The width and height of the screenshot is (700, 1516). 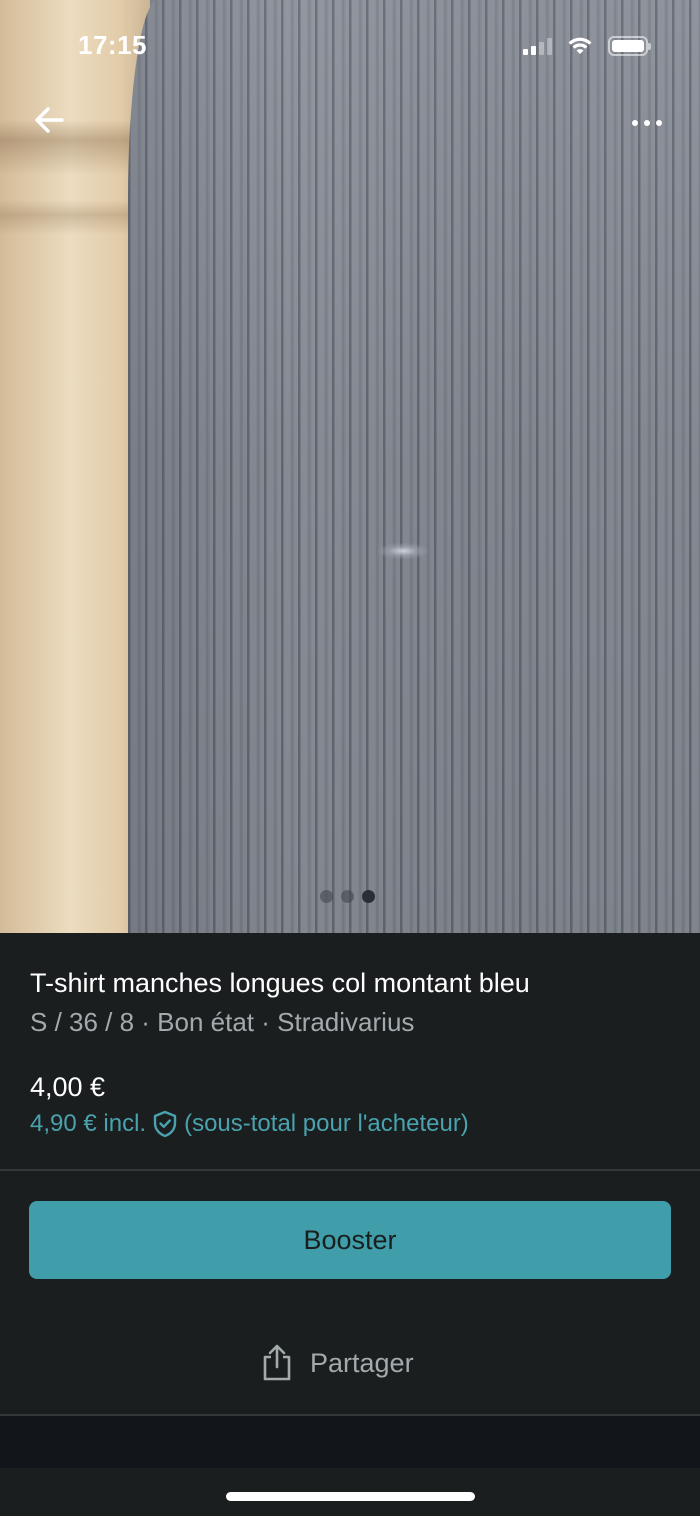 I want to click on arrow-left-icon, so click(x=49, y=120).